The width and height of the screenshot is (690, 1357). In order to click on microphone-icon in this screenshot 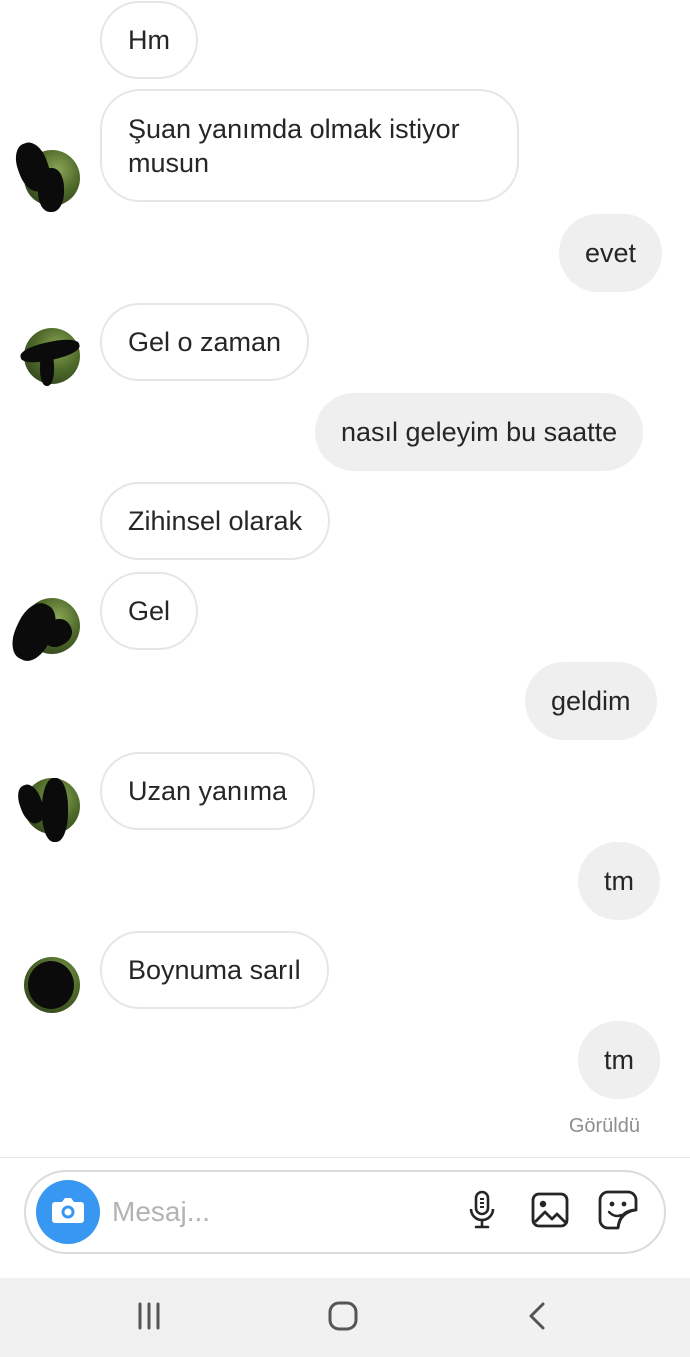, I will do `click(482, 1212)`.